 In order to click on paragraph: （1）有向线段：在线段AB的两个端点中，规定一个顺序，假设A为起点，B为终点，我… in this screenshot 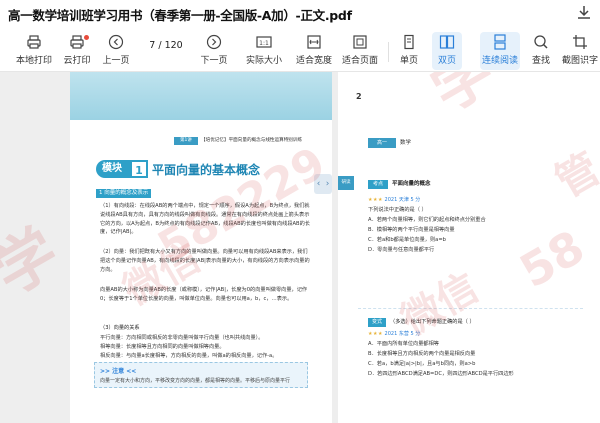, I will do `click(205, 219)`.